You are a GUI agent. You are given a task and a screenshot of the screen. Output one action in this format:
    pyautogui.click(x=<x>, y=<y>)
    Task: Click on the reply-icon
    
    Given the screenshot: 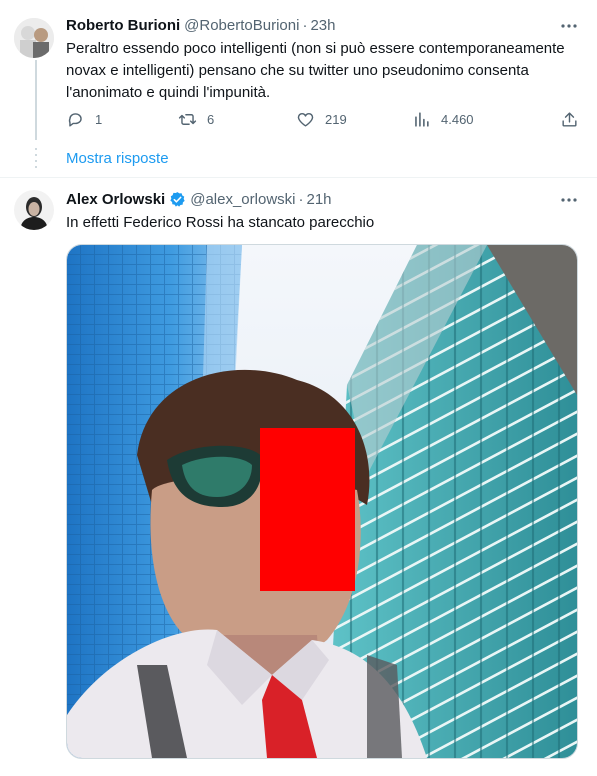 What is the action you would take?
    pyautogui.click(x=75, y=120)
    